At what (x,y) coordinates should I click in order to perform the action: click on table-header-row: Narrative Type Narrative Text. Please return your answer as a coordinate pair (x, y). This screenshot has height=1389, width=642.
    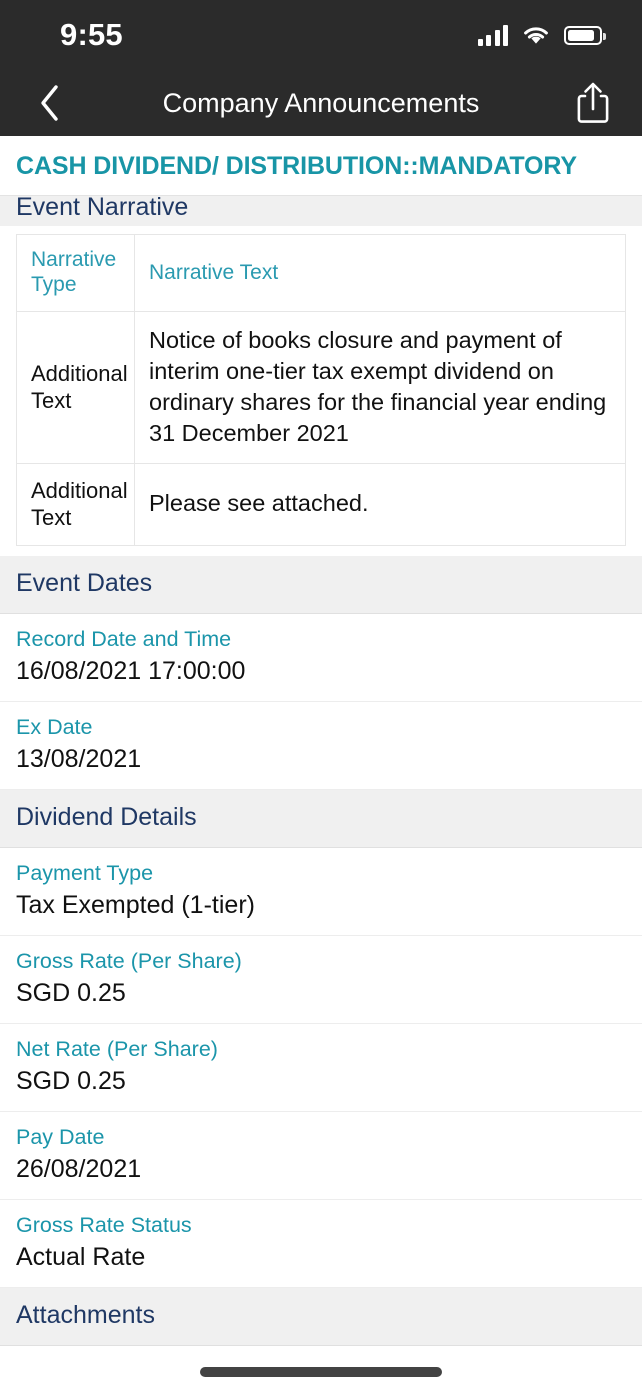
    Looking at the image, I should click on (321, 273).